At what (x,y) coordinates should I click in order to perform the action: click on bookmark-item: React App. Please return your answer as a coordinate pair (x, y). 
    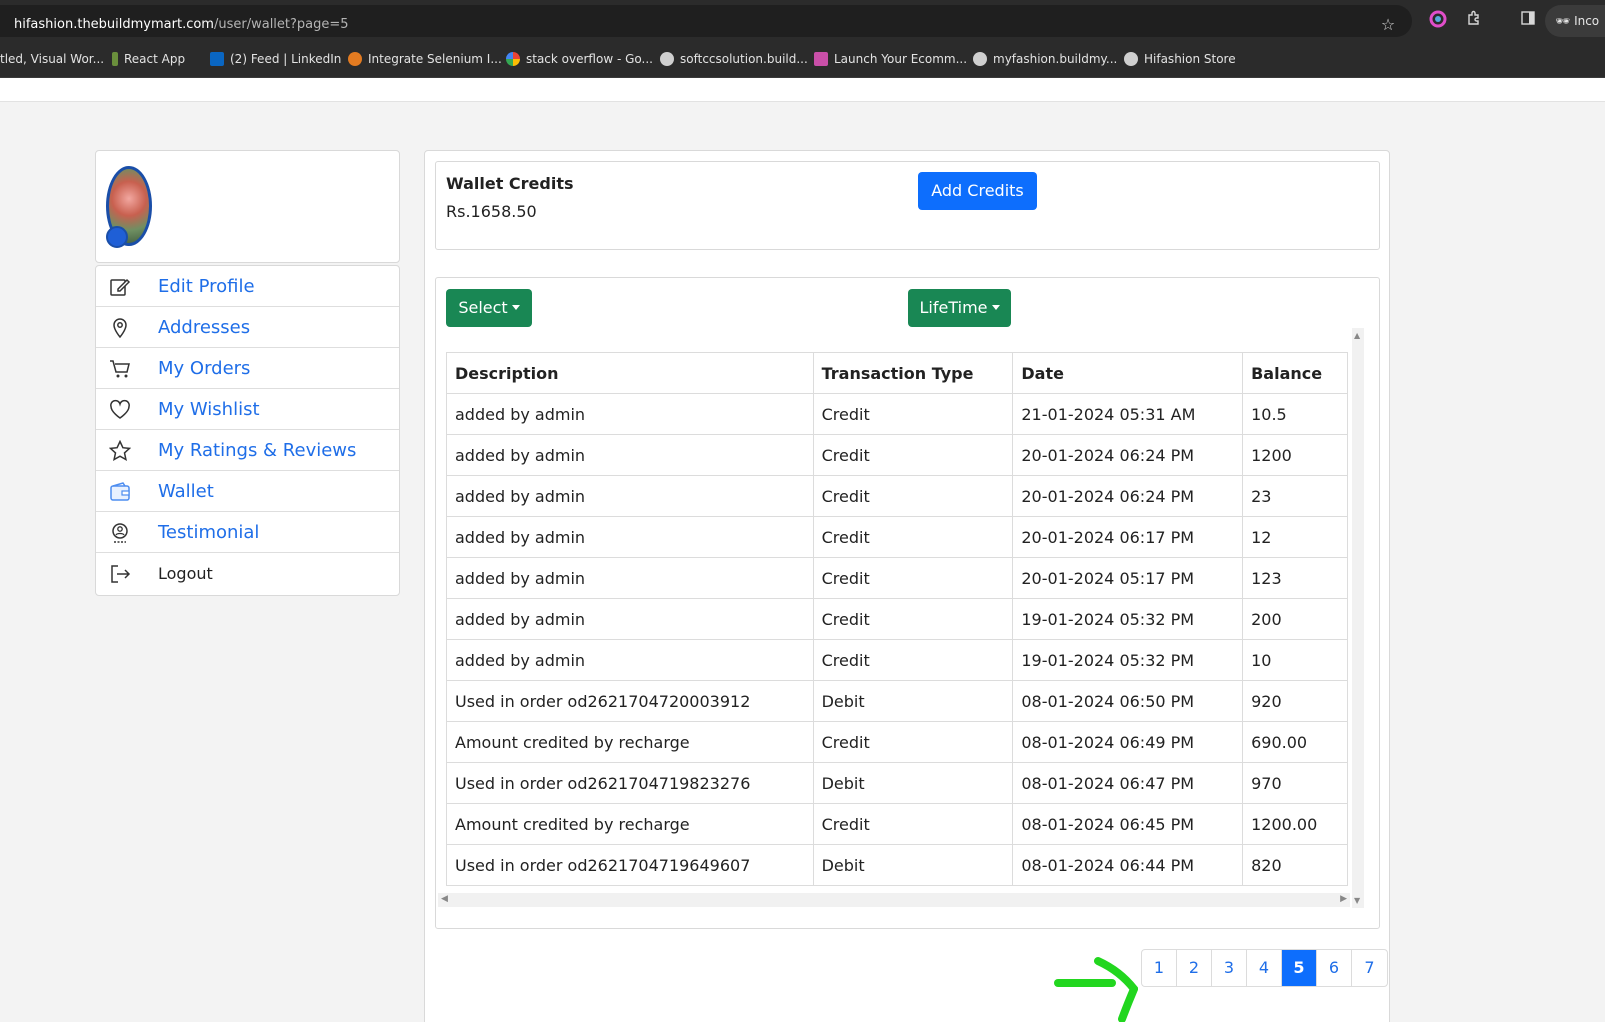
    Looking at the image, I should click on (148, 59).